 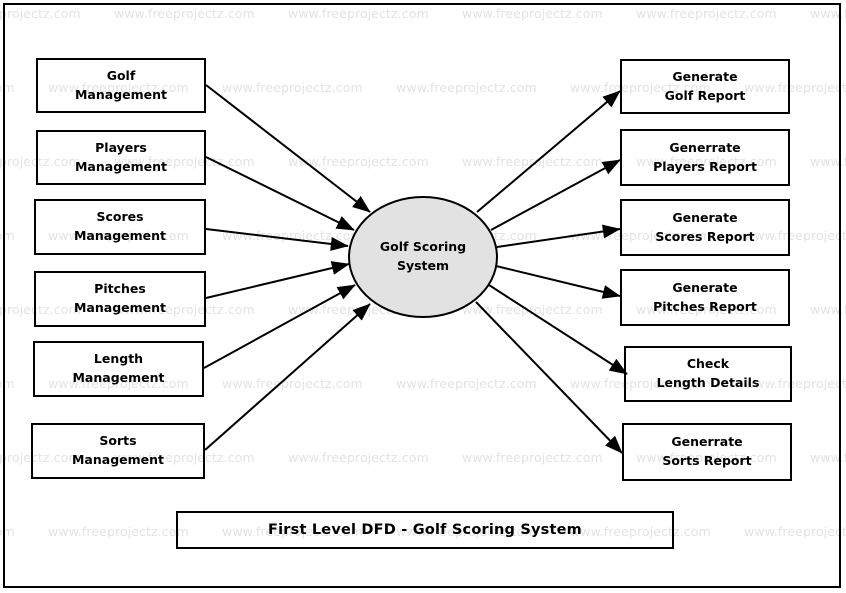 What do you see at coordinates (558, 329) in the screenshot?
I see `flow-length-out` at bounding box center [558, 329].